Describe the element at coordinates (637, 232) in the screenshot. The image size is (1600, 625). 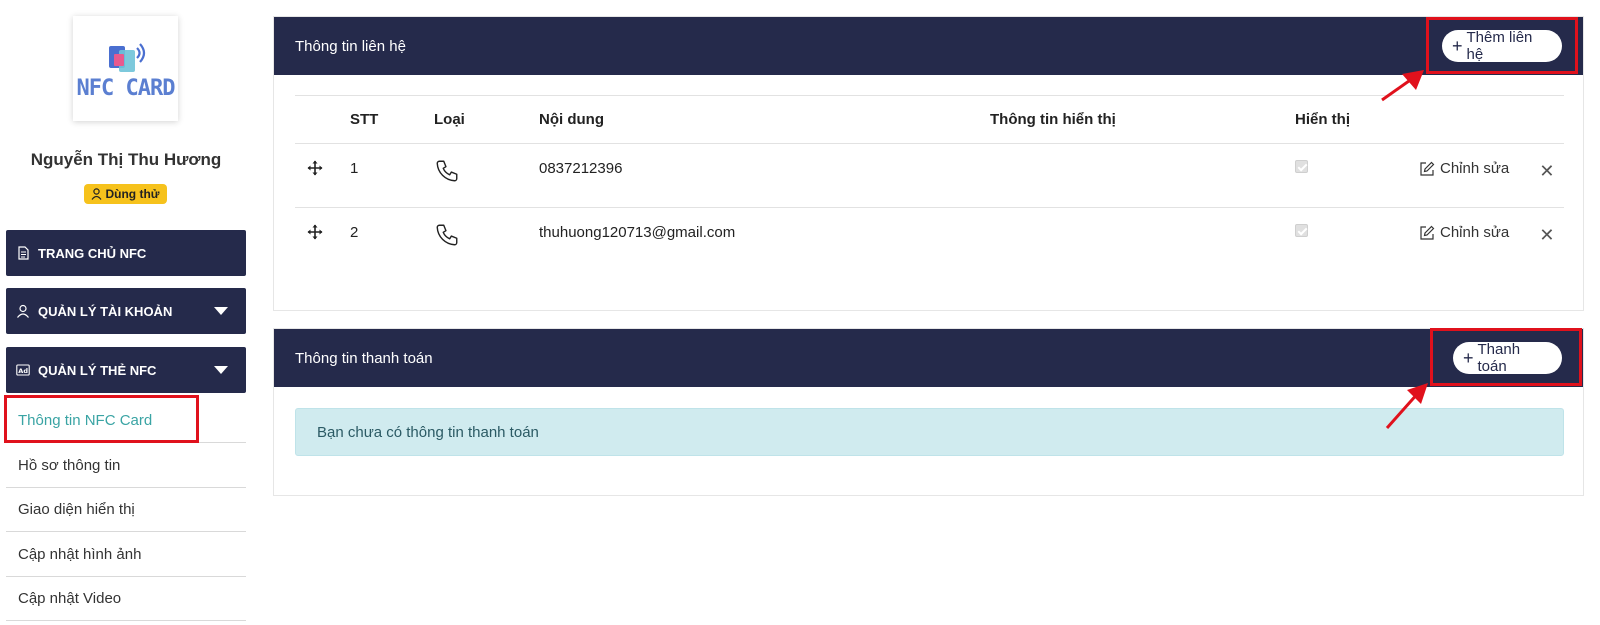
I see `row-content: thuhuong120713@gmail.com` at that location.